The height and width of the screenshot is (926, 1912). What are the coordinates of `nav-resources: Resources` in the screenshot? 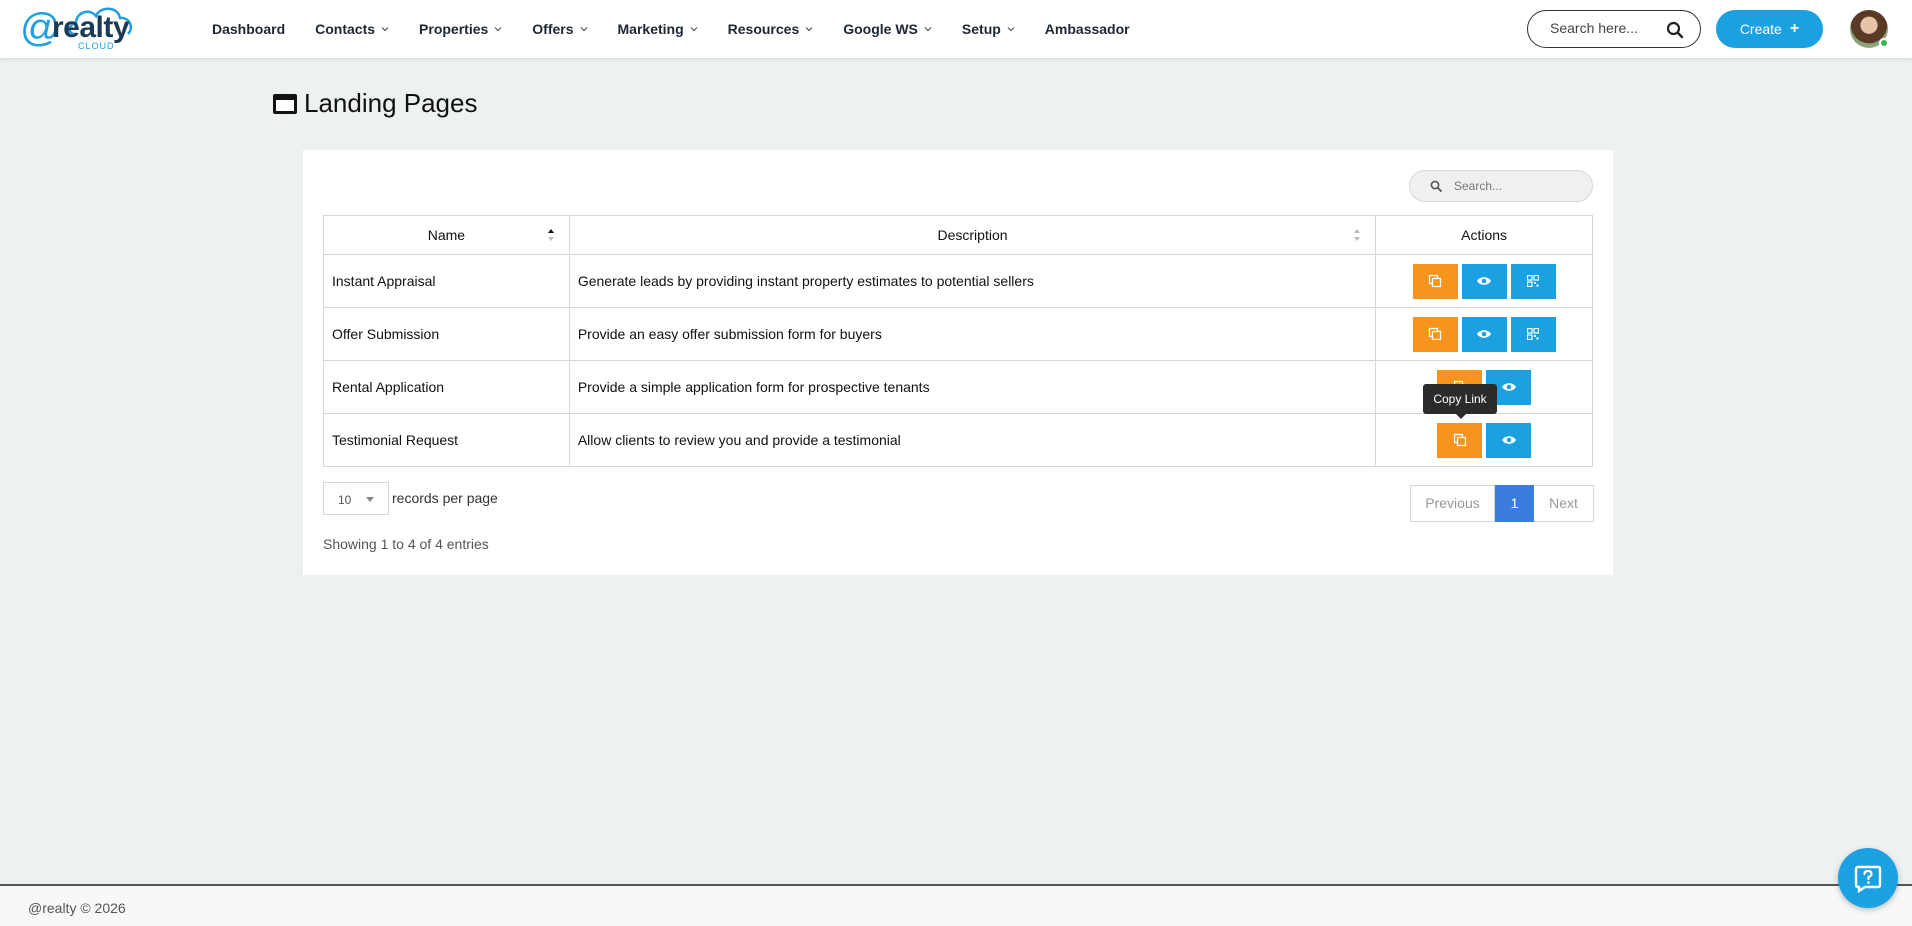 It's located at (771, 29).